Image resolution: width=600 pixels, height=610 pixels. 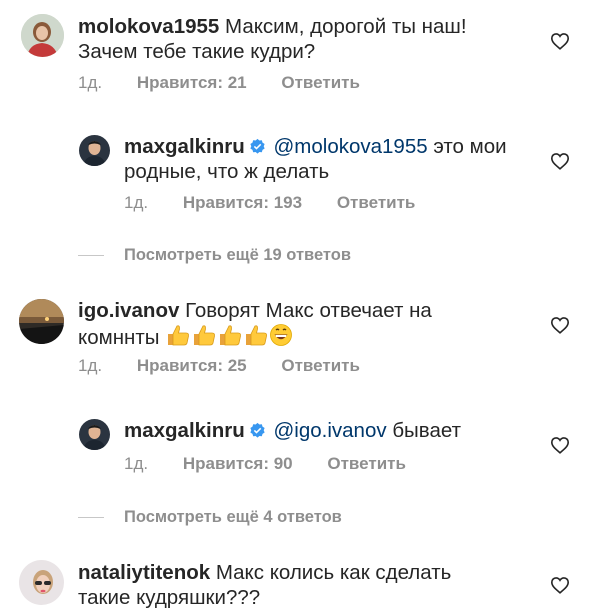 I want to click on likes-count: Нравится: 90, so click(x=238, y=463).